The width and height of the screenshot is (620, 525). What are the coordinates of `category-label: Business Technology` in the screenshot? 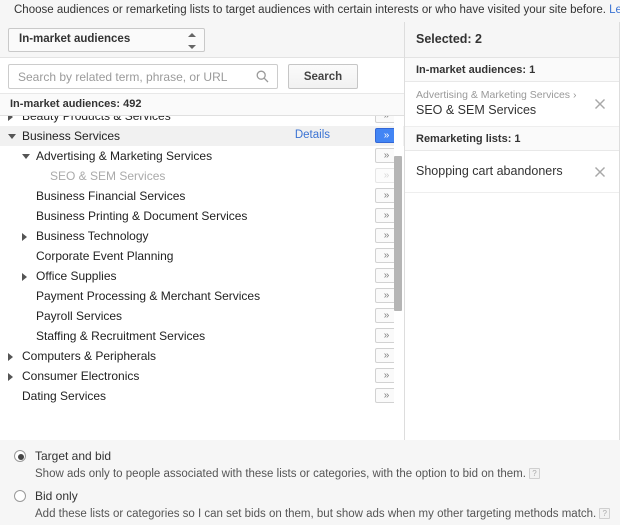 It's located at (92, 236).